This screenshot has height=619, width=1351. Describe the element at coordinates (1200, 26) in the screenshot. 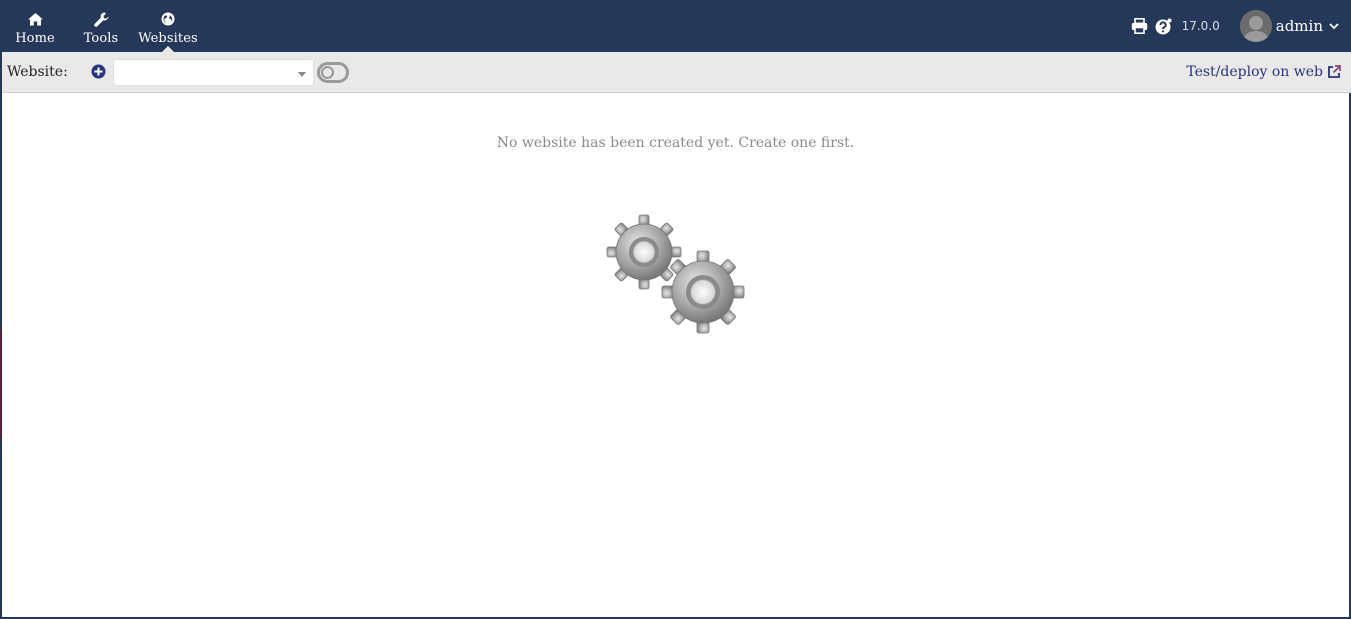

I see `version-label: 17.0.0` at that location.